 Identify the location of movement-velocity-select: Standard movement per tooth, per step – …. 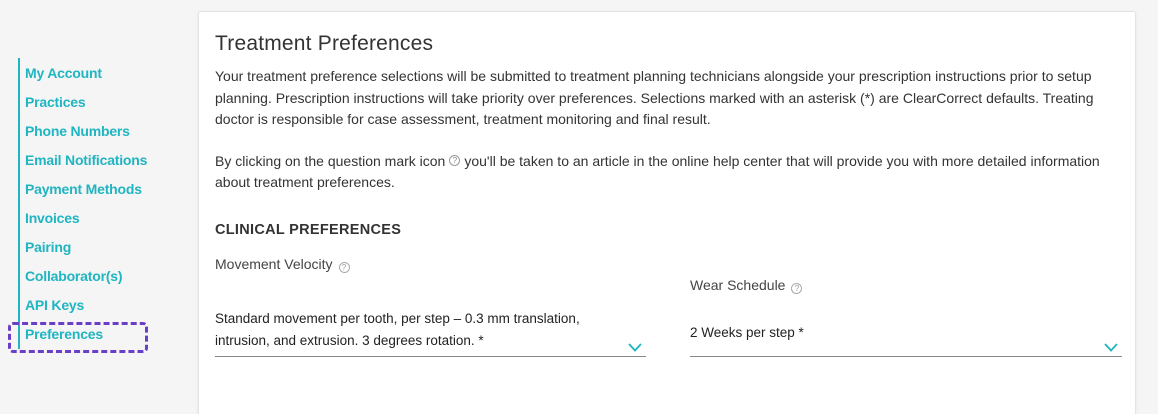
(430, 332).